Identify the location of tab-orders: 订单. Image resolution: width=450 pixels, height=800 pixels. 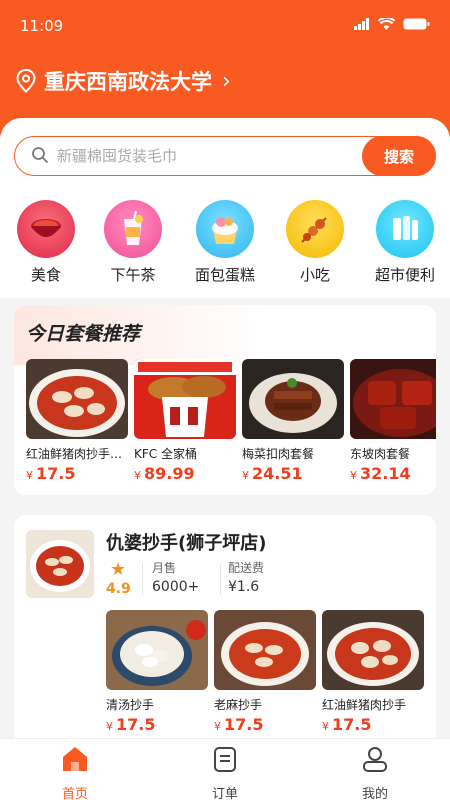
(225, 772).